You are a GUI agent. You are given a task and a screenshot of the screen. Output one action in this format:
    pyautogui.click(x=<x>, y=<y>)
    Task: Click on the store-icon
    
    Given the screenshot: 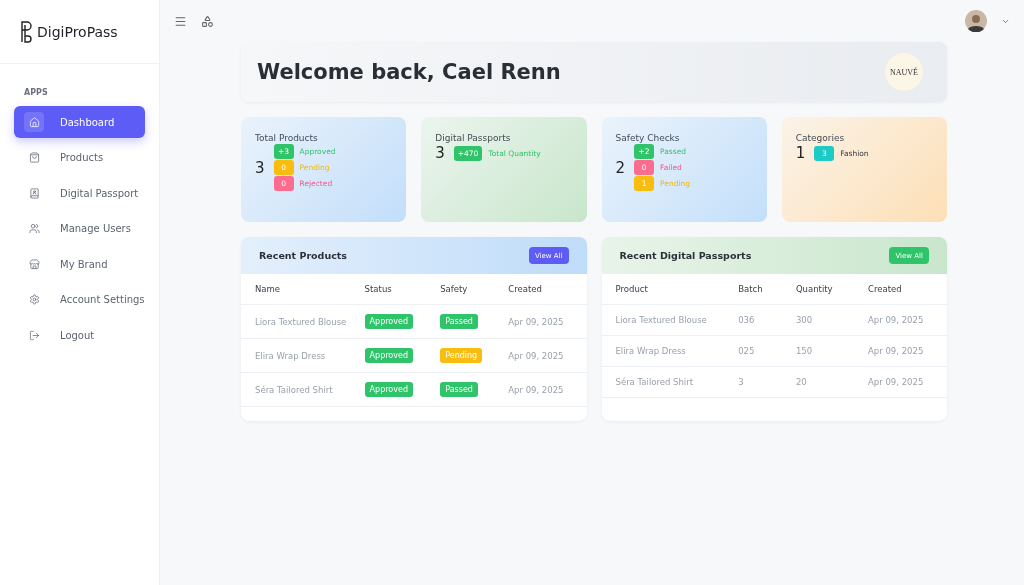 What is the action you would take?
    pyautogui.click(x=34, y=264)
    